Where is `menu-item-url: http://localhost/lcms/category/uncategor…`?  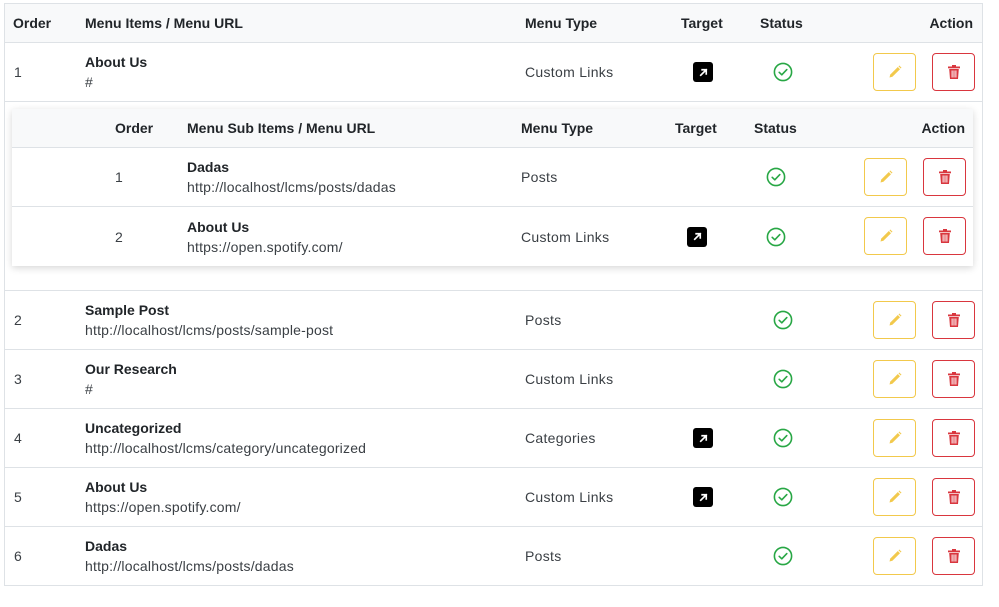 menu-item-url: http://localhost/lcms/category/uncategor… is located at coordinates (226, 448).